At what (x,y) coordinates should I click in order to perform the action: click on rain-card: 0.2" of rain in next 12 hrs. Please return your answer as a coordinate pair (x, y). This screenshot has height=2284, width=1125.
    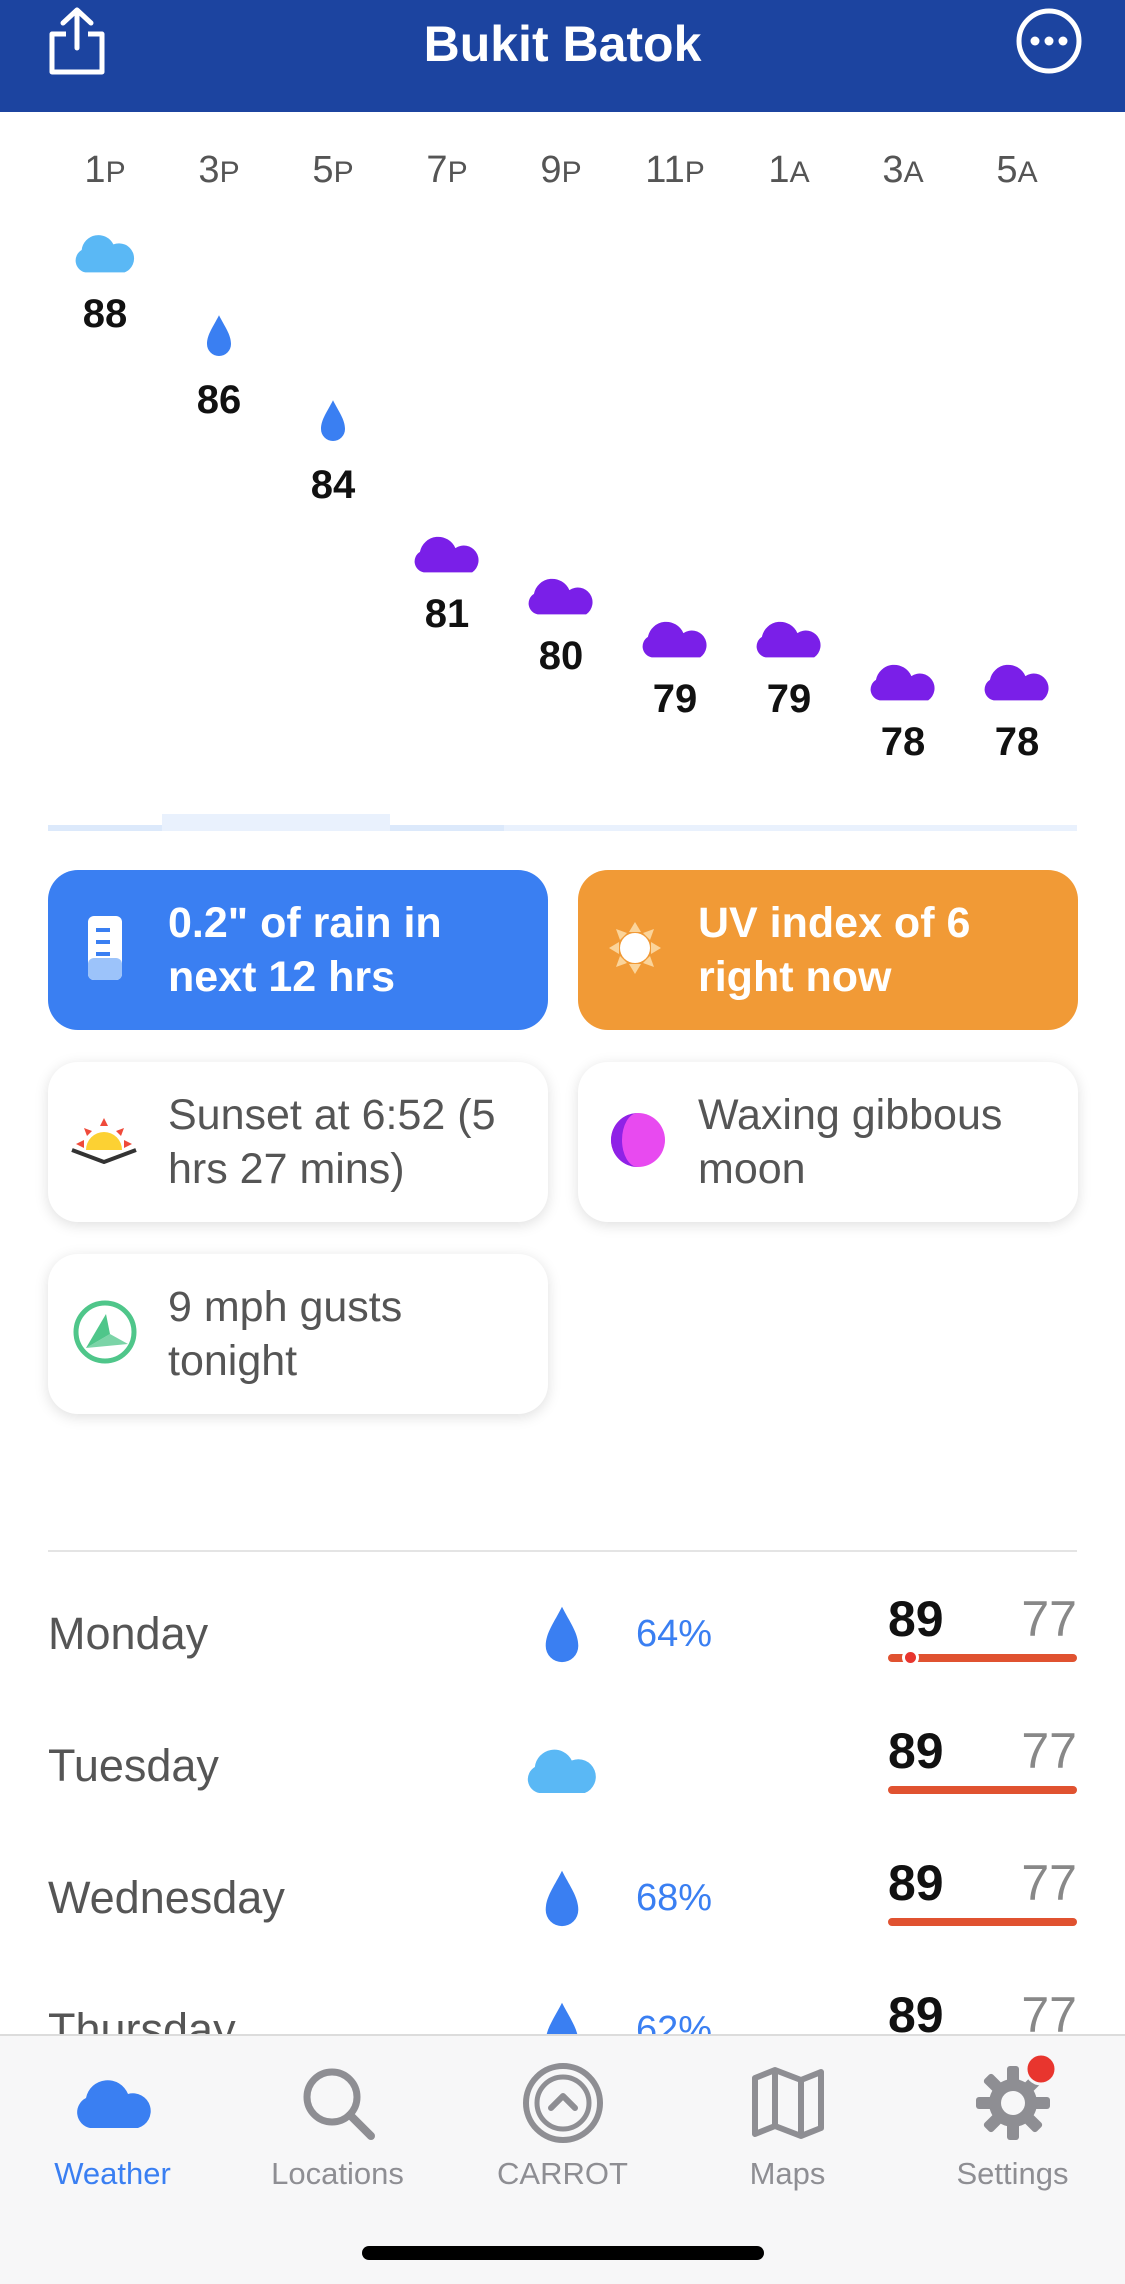
    Looking at the image, I should click on (298, 950).